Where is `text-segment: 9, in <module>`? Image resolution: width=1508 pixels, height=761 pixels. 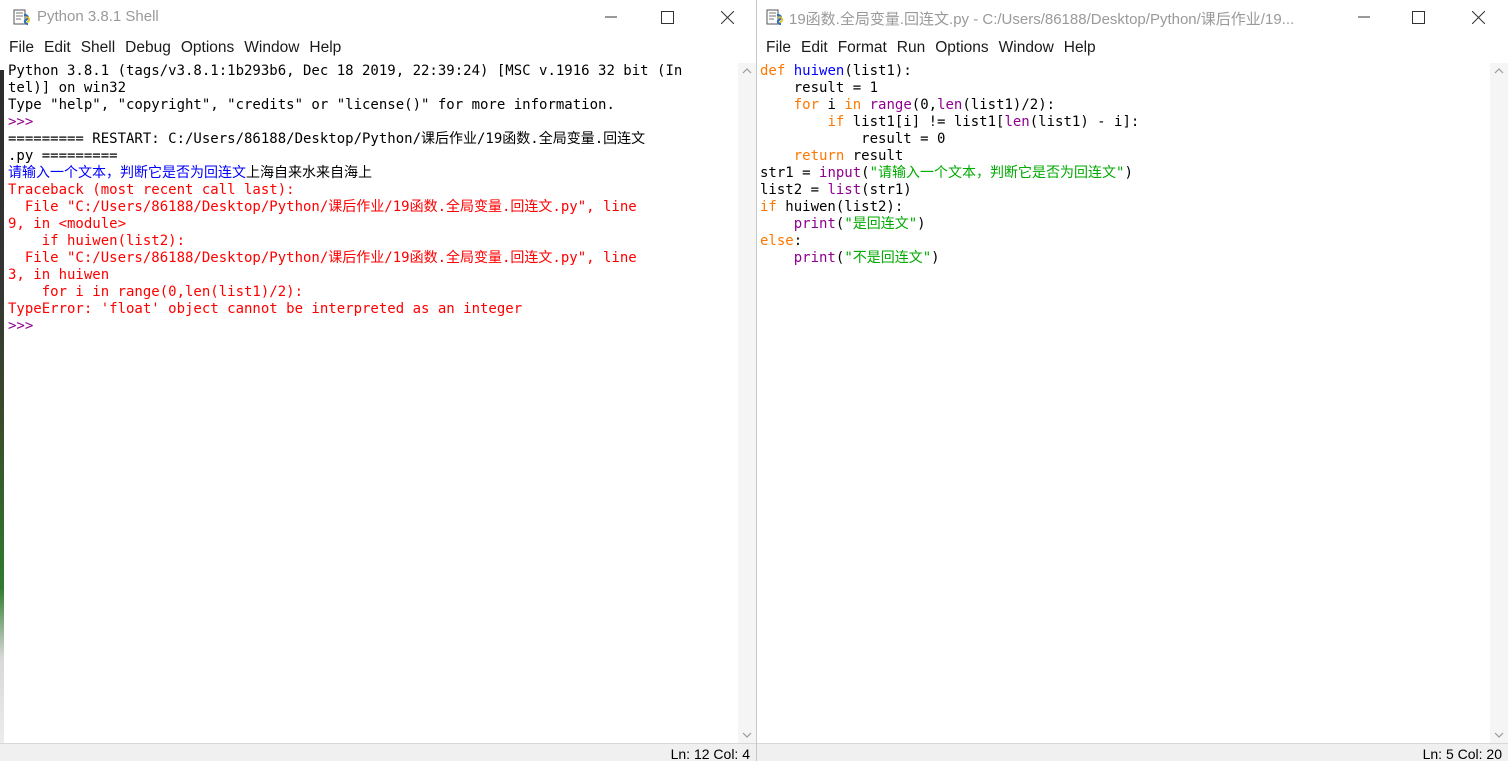
text-segment: 9, in <module> is located at coordinates (67, 224).